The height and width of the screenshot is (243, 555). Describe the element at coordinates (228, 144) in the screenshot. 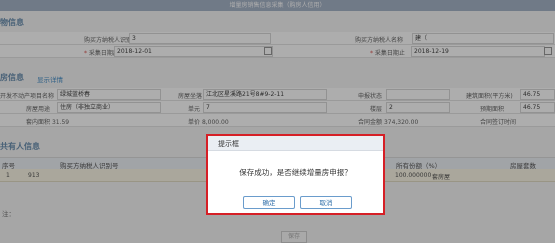

I see `dialog-title: 提示框` at that location.